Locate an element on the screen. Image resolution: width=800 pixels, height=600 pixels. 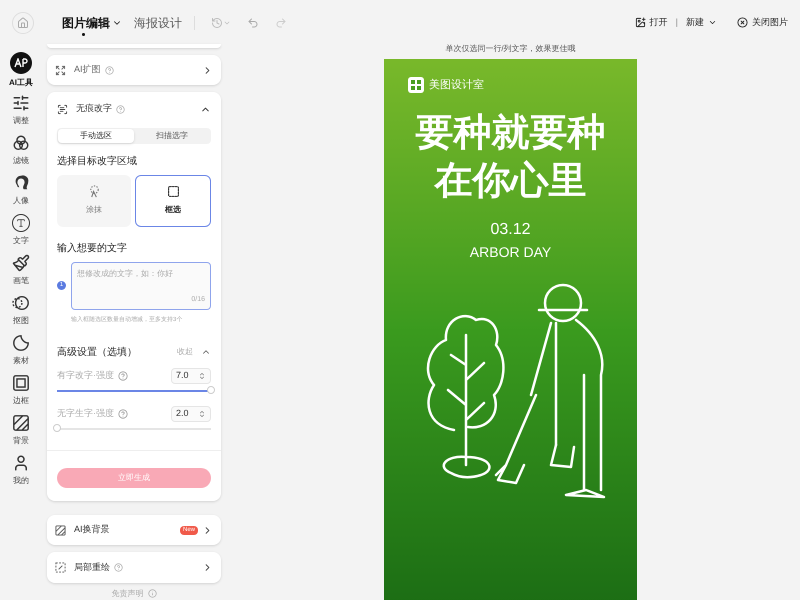
brand-name: 美图设计室 is located at coordinates (456, 85).